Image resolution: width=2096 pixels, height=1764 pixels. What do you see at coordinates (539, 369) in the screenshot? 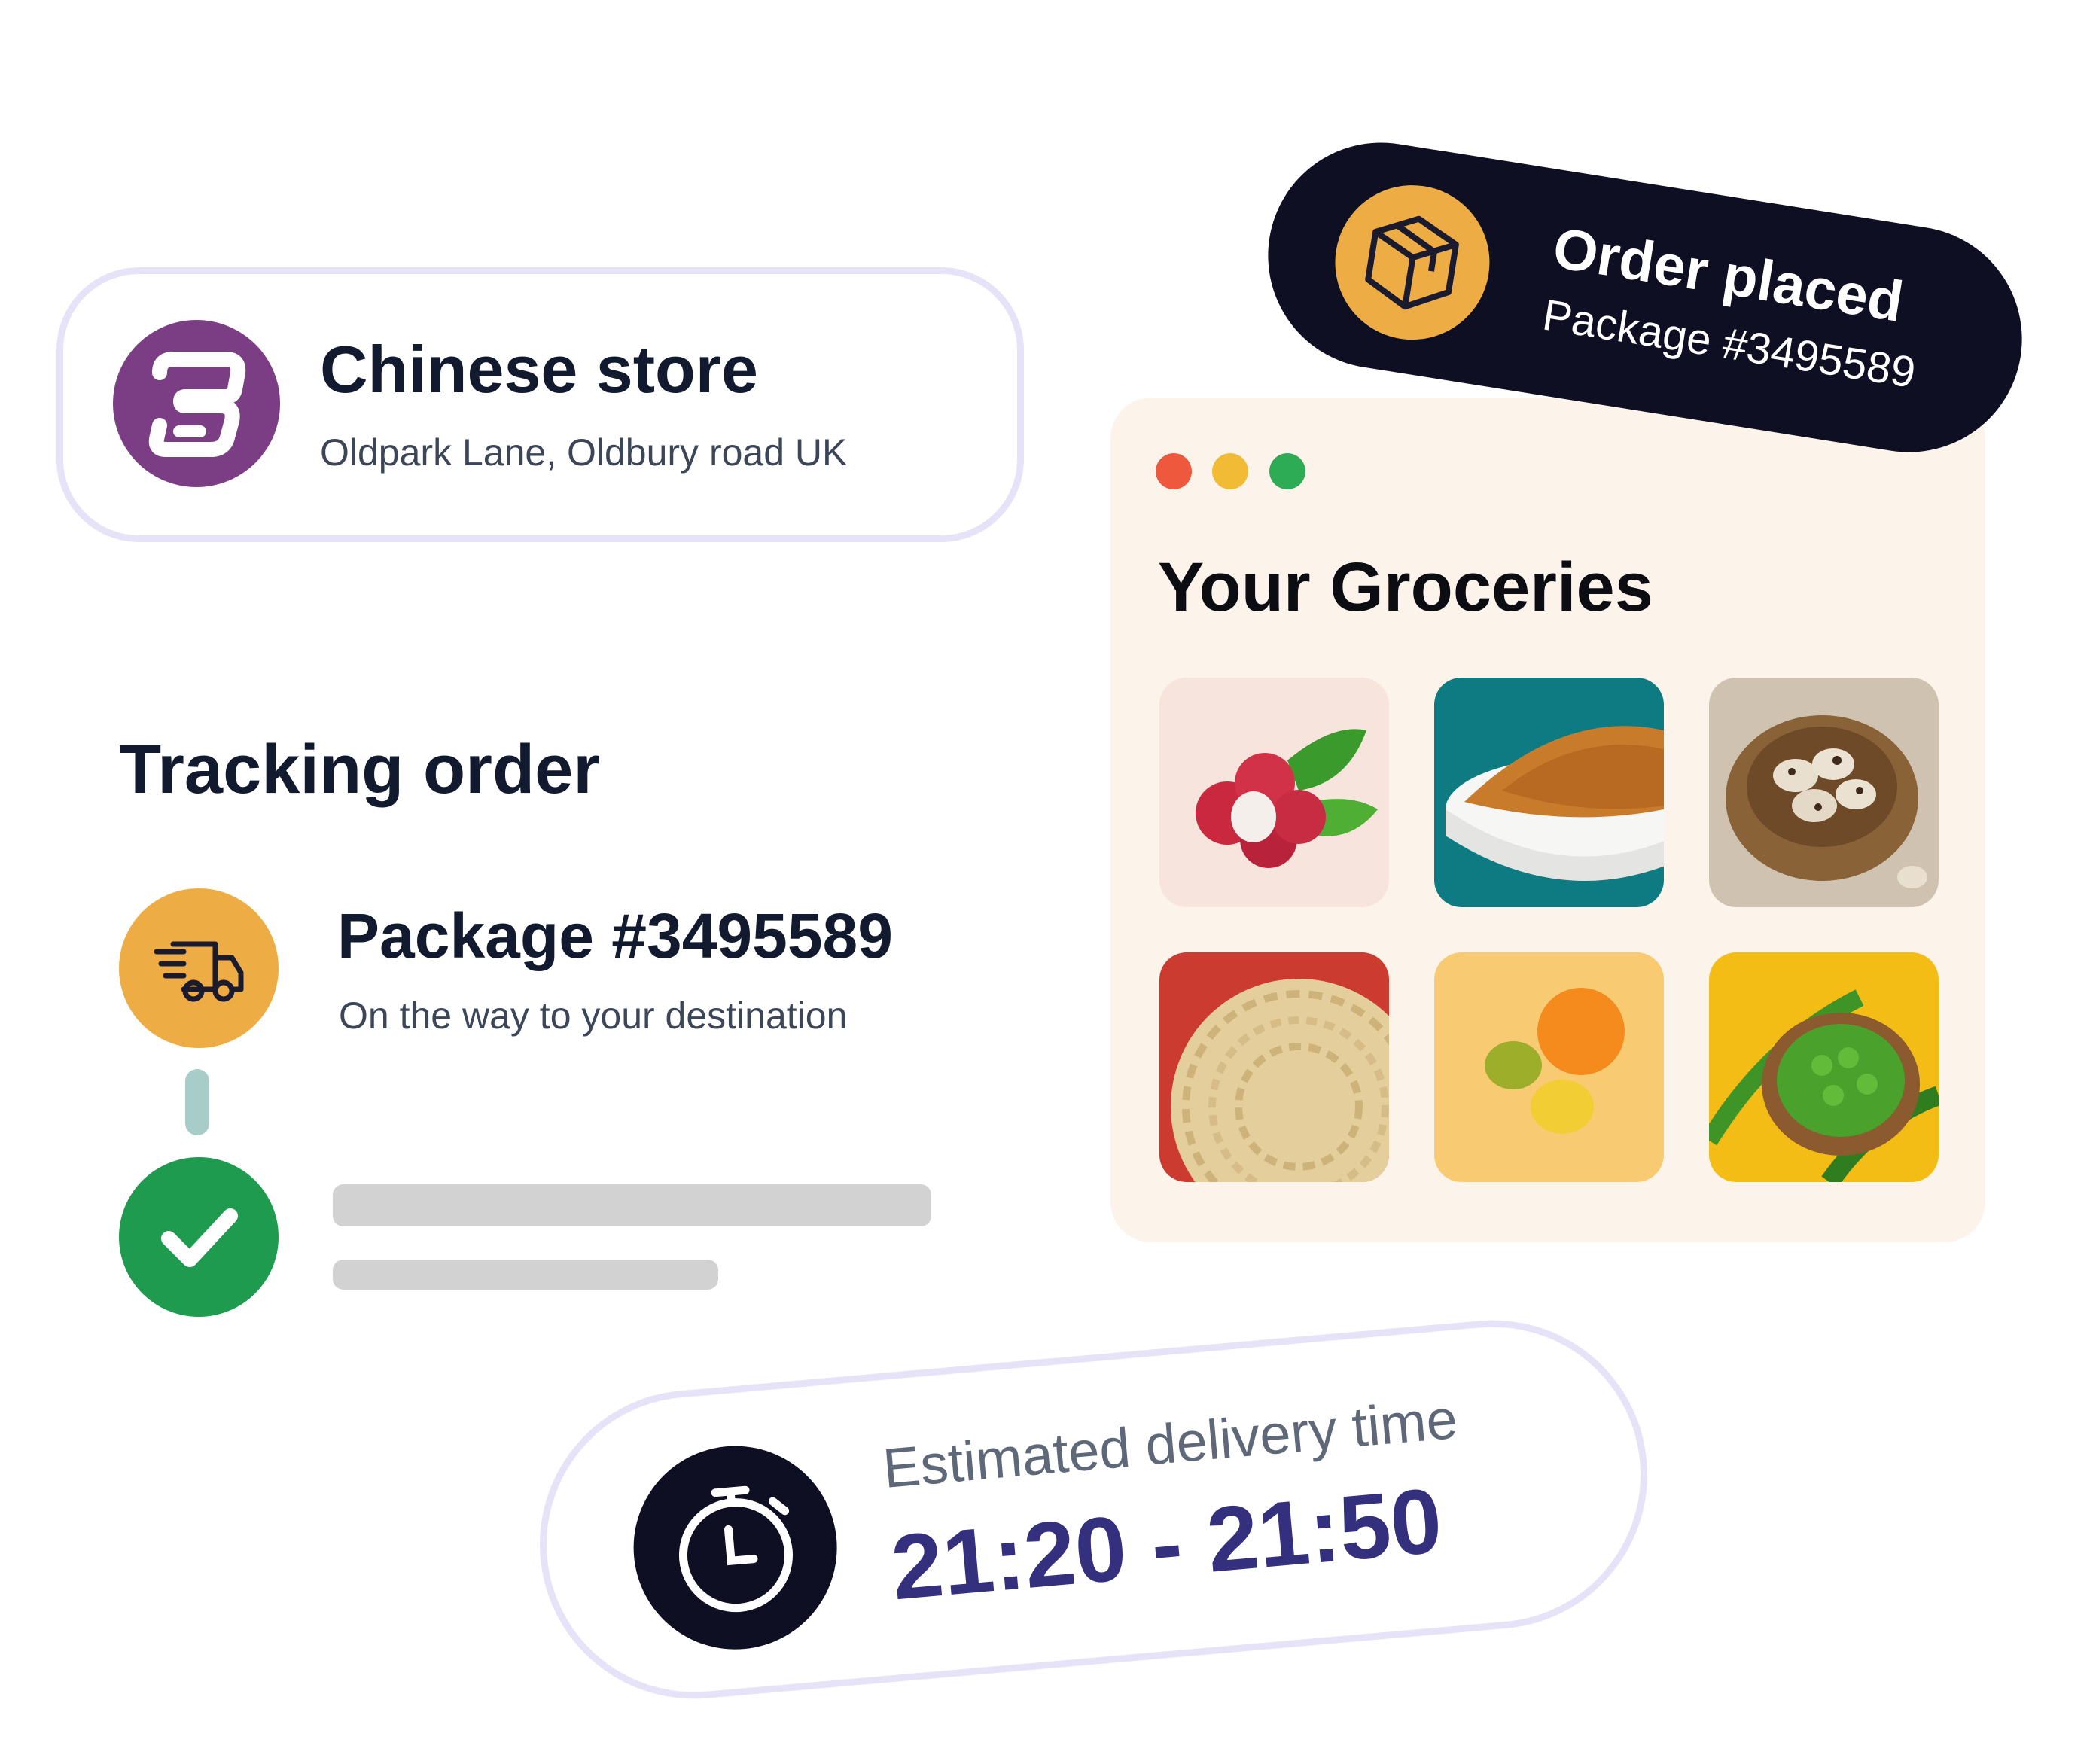
I see `store-name: Chinese store` at bounding box center [539, 369].